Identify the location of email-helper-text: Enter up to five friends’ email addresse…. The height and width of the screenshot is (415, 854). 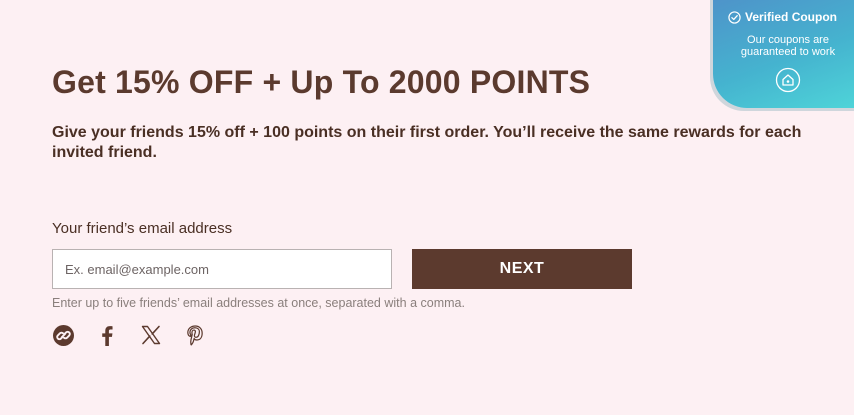
(258, 303).